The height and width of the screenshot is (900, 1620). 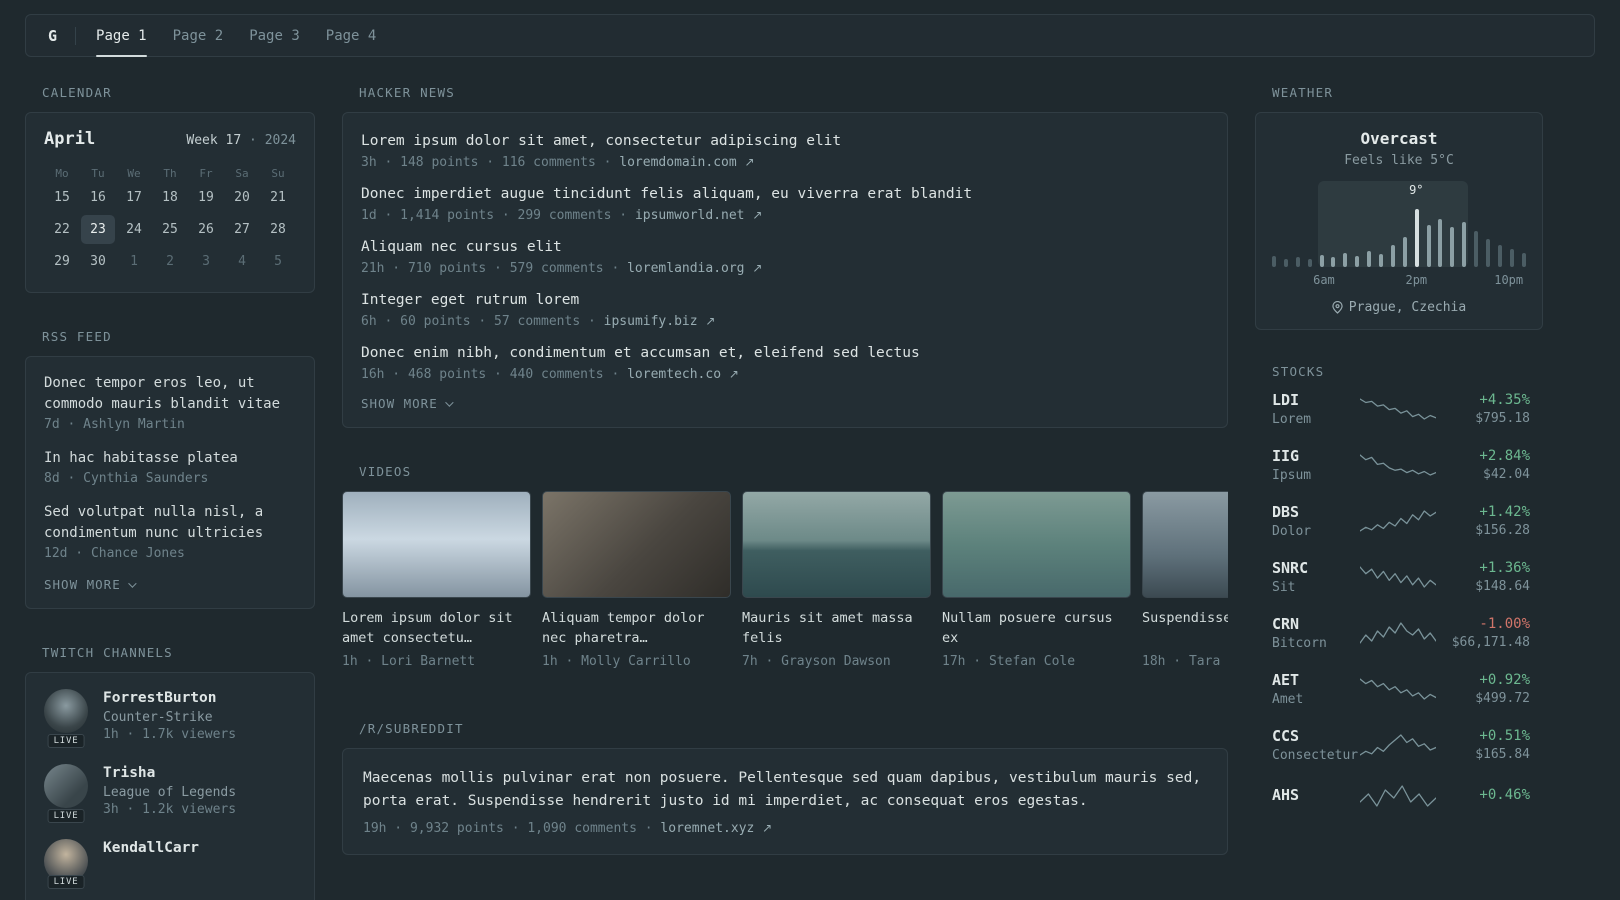 I want to click on stock-name: Lorem, so click(x=1292, y=419).